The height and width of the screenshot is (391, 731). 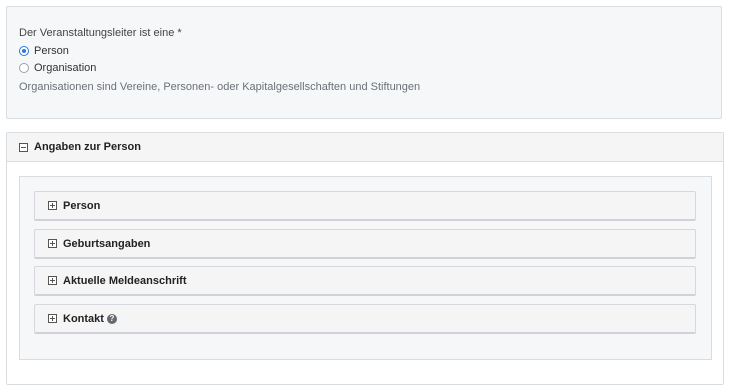 I want to click on section-birth-details-label: Geburtsangaben, so click(x=106, y=244).